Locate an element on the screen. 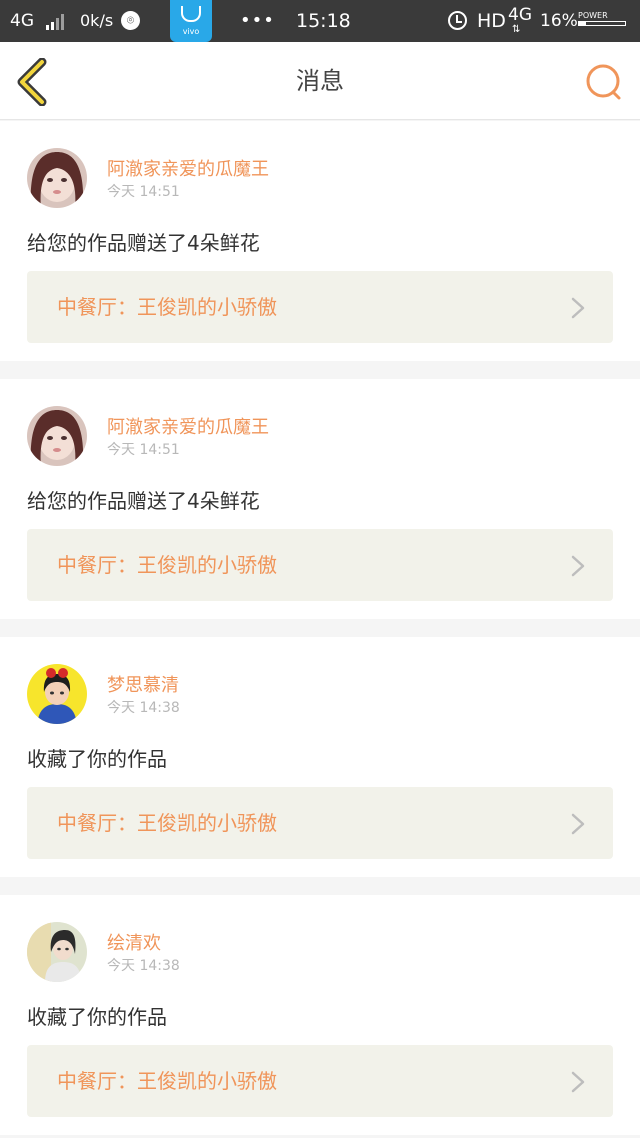 The image size is (640, 1138). user-name: 梦思慕清 is located at coordinates (143, 684).